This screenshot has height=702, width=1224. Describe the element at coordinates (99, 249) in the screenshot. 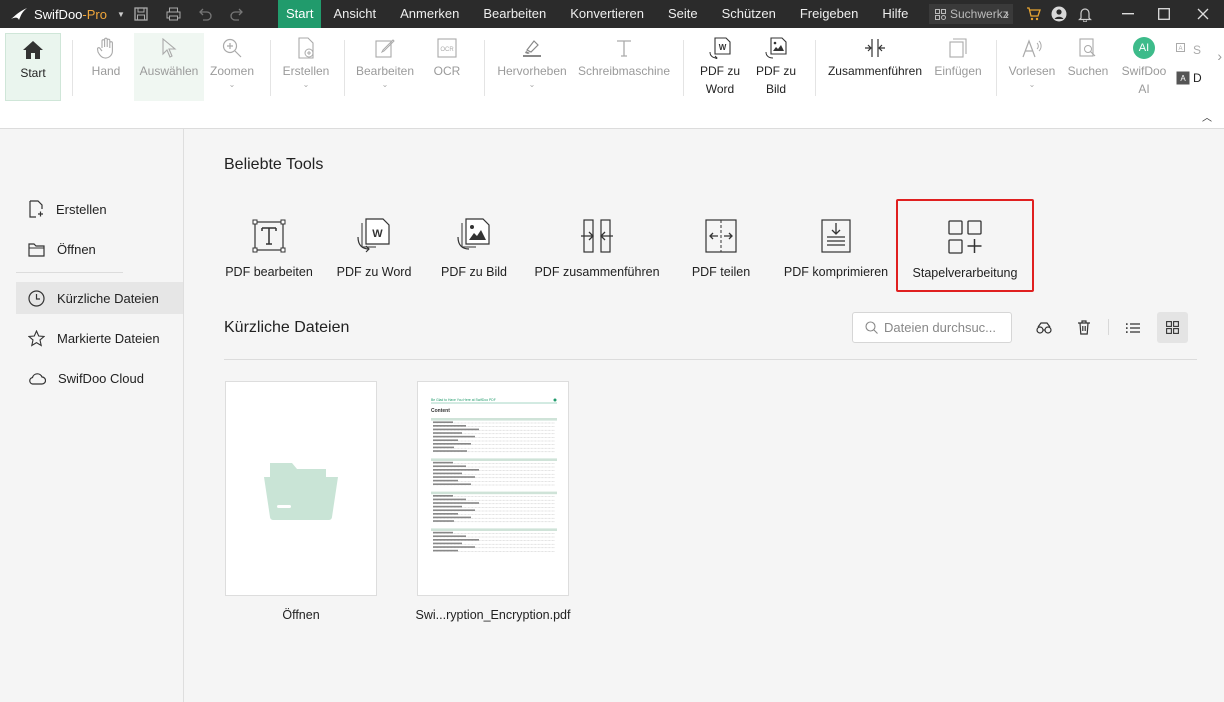

I see `sidebar-item-open: Öffnen` at that location.